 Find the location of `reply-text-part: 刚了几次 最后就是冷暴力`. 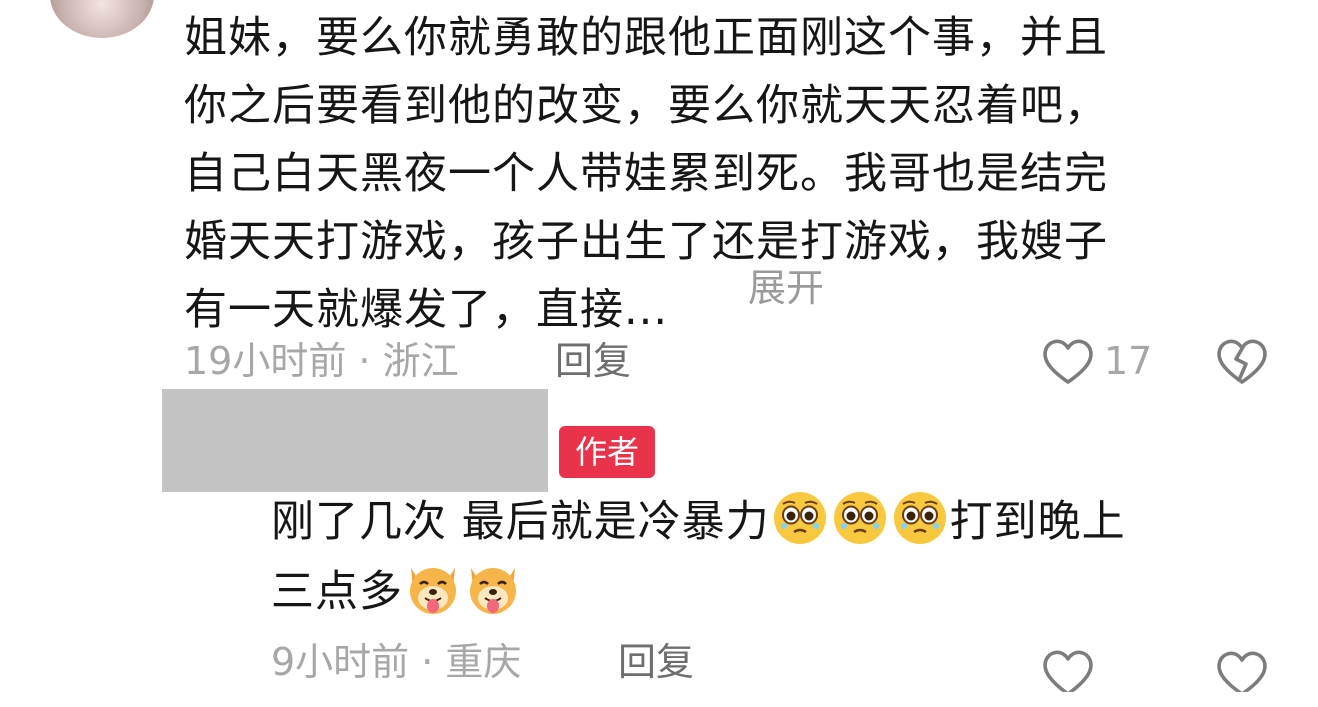

reply-text-part: 刚了几次 最后就是冷暴力 is located at coordinates (520, 522).